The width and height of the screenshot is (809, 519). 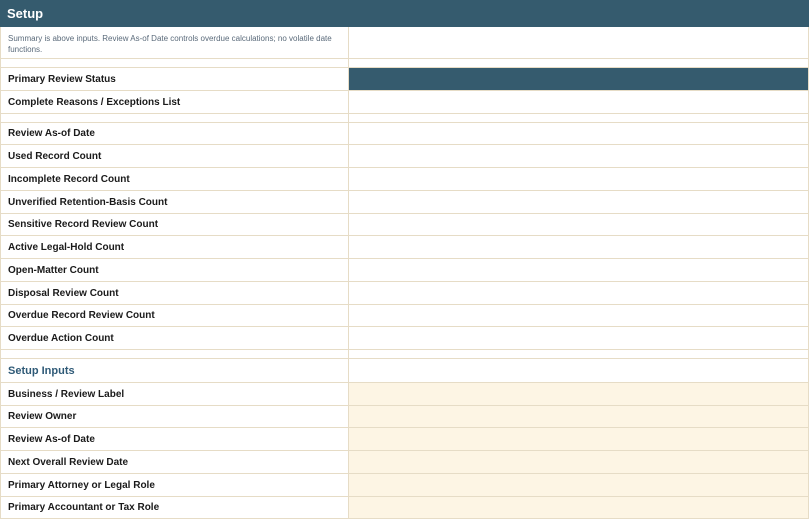 I want to click on primary-status-label: Primary Review Status, so click(x=174, y=79).